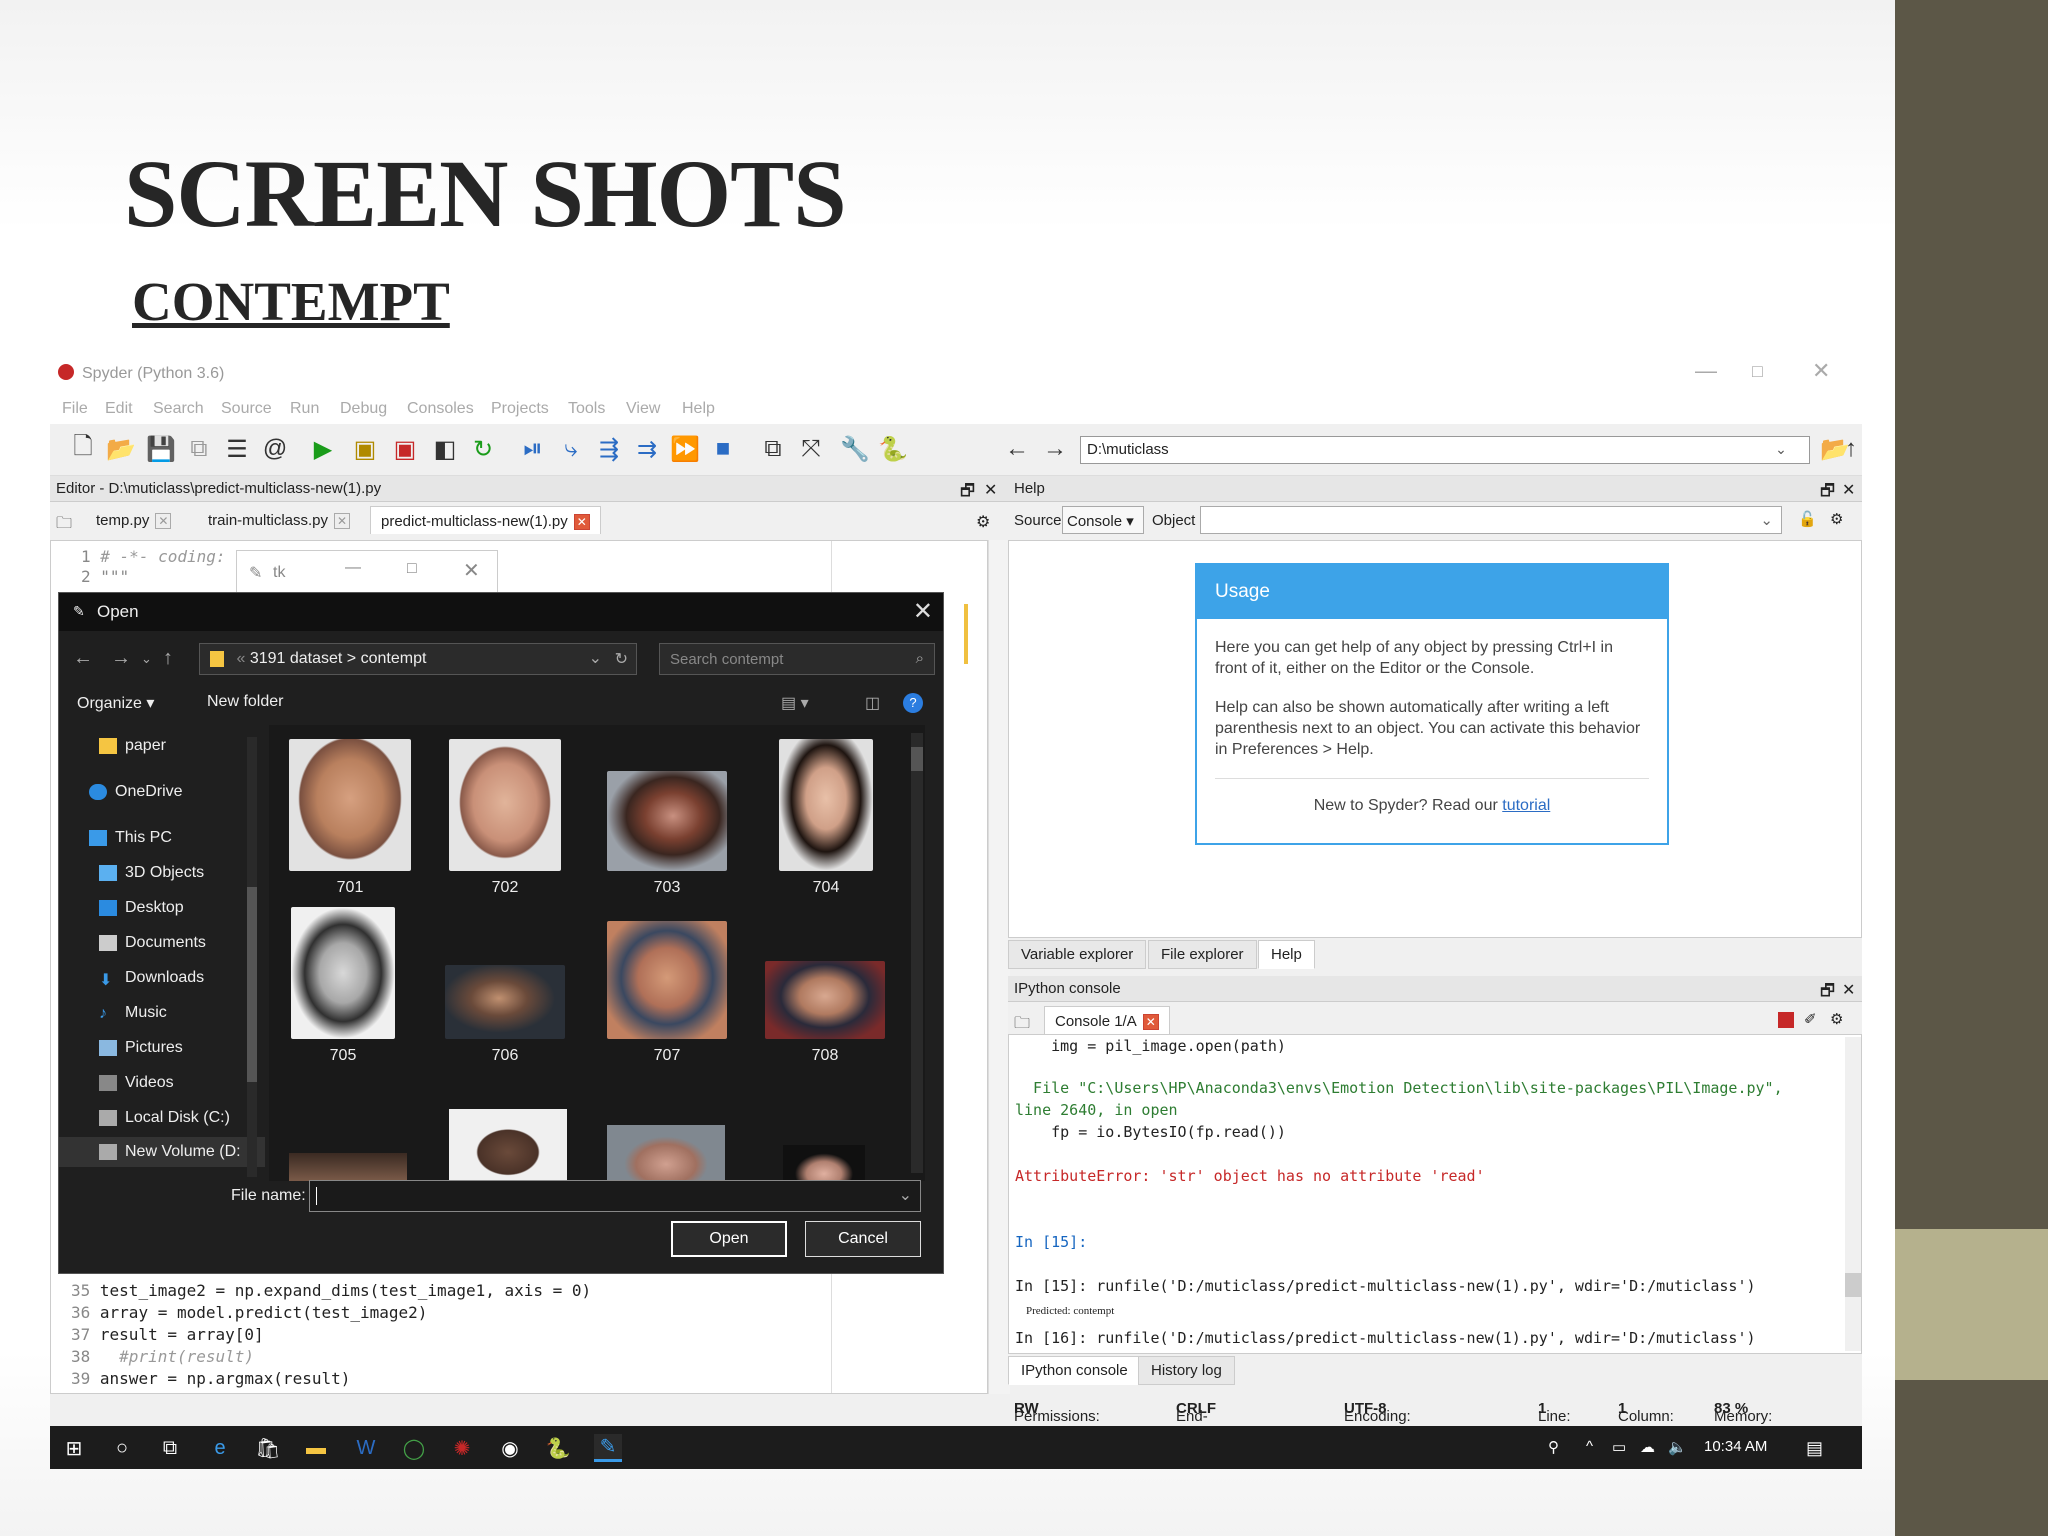 Image resolution: width=2048 pixels, height=1536 pixels. Describe the element at coordinates (350, 818) in the screenshot. I see `file-item: 701` at that location.